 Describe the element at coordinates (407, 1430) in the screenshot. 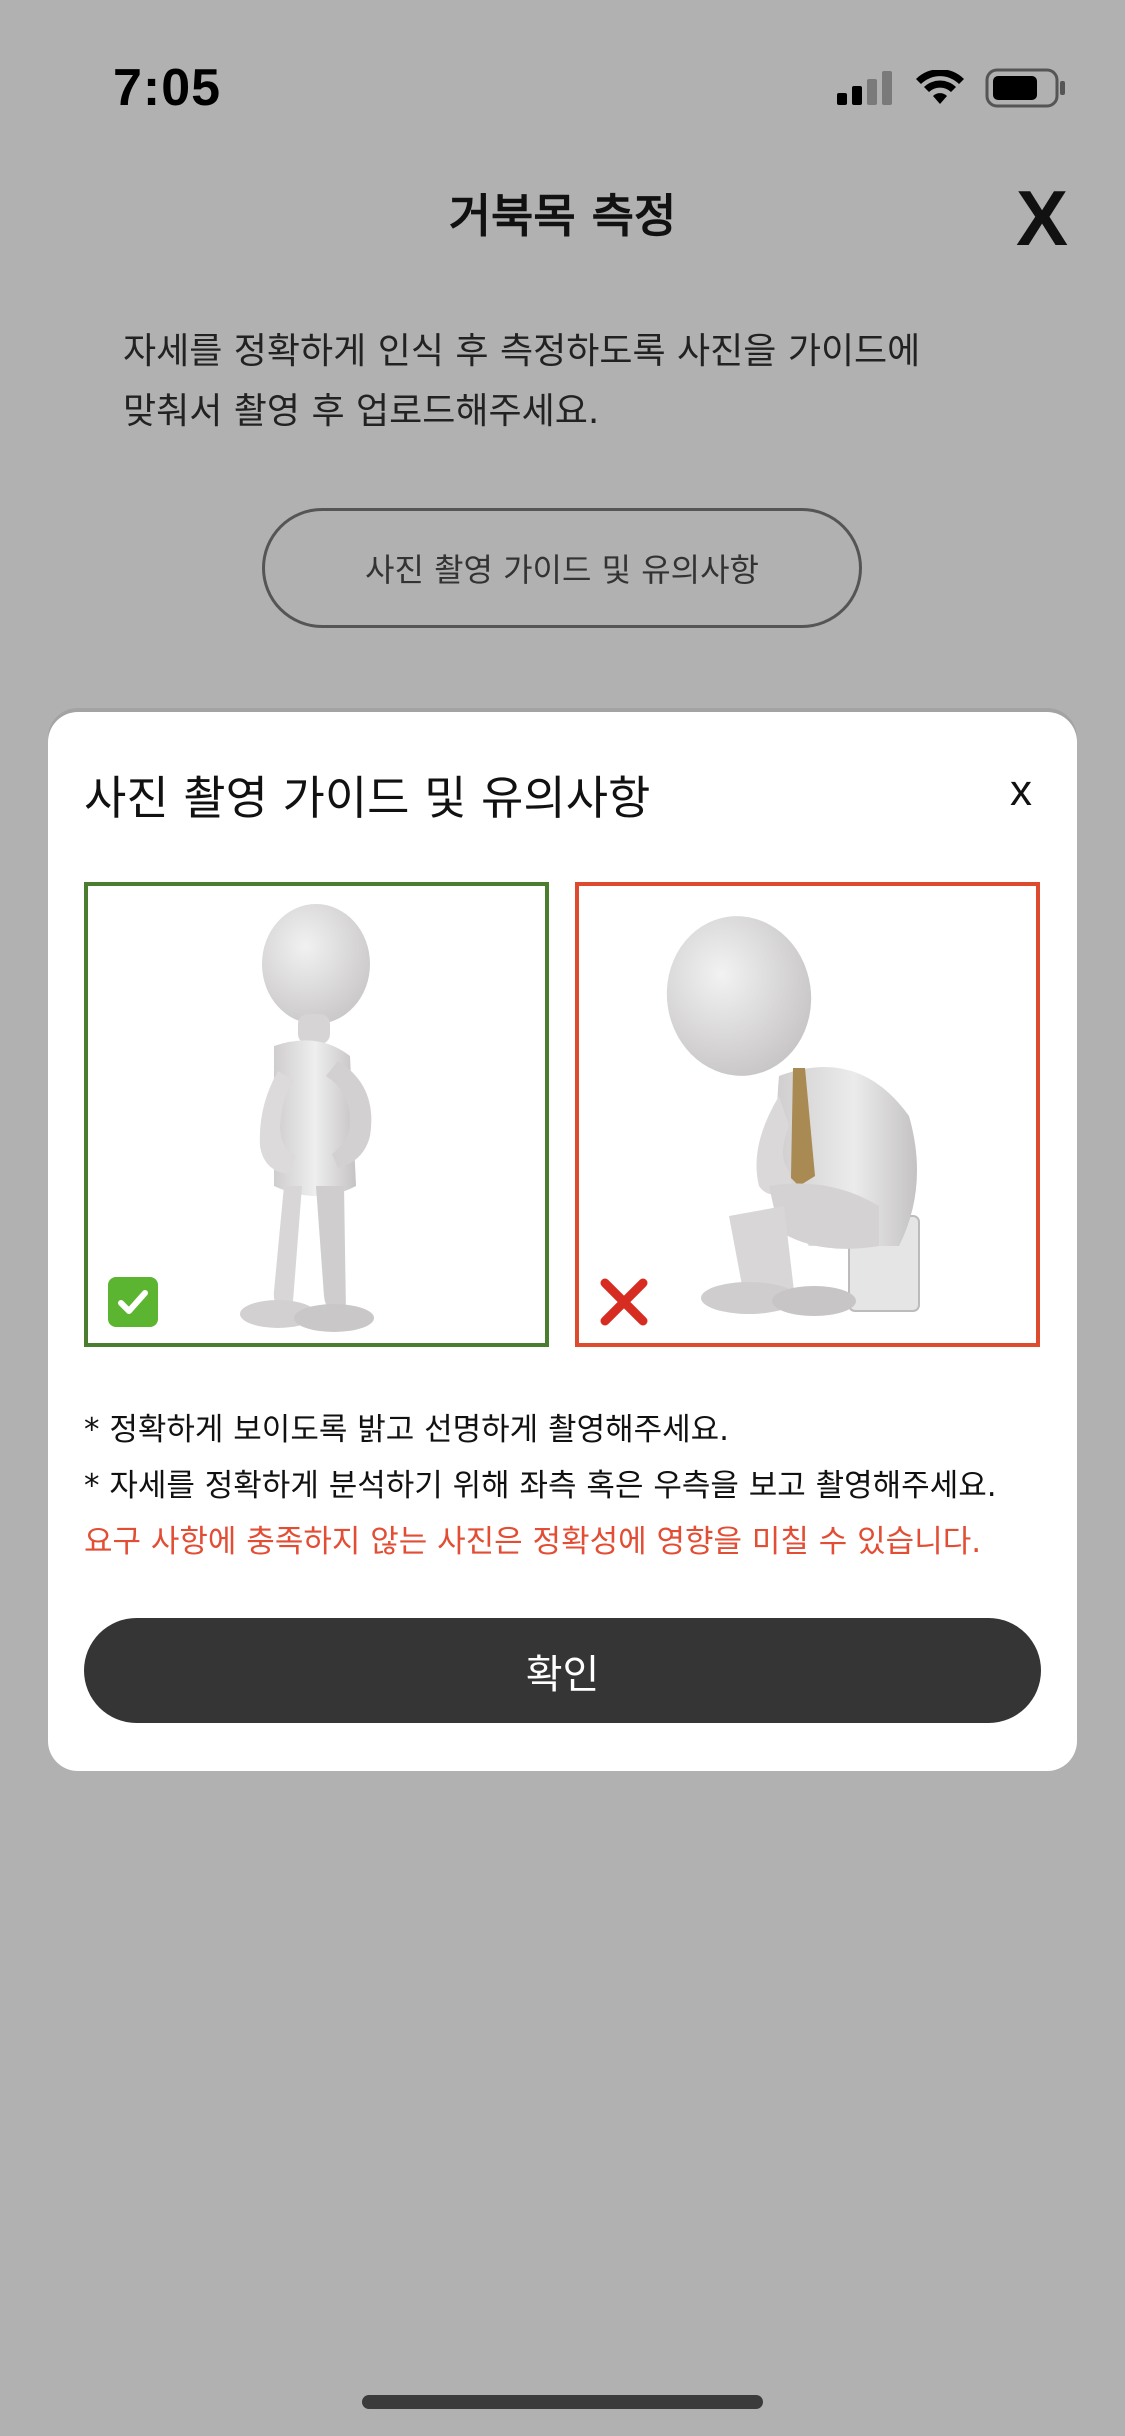

I see `note-brightness: * 정확하게 보이도록 밝고 선명하게 촬영해주세요.` at that location.